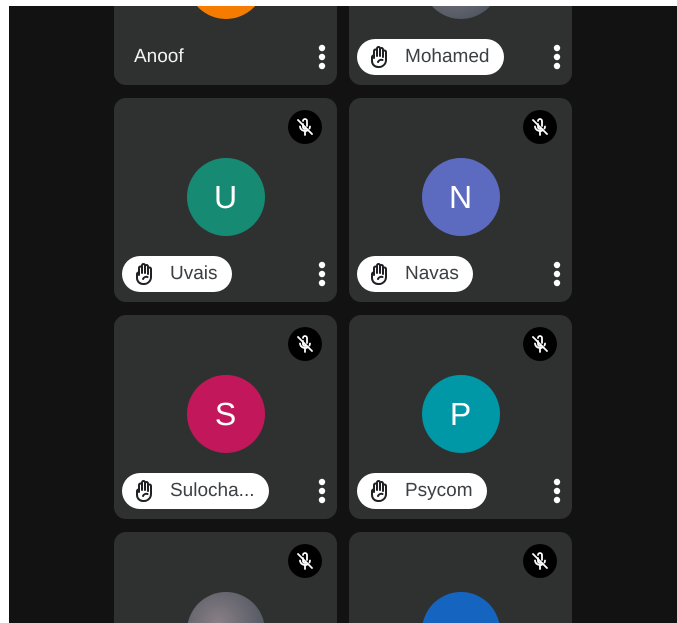  I want to click on avatar: N, so click(461, 197).